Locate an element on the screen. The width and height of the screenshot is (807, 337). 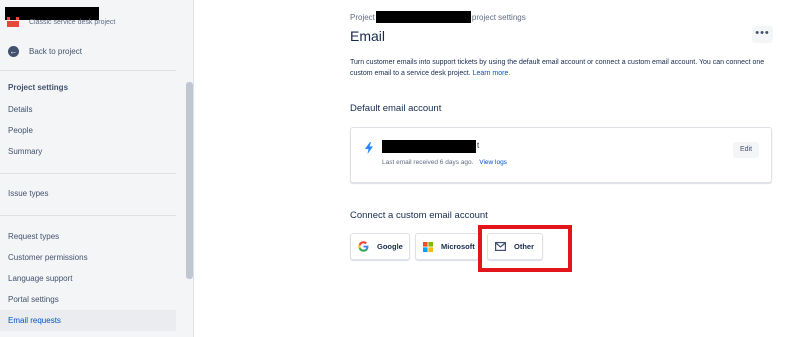
default-email-heading: Default email account is located at coordinates (396, 108).